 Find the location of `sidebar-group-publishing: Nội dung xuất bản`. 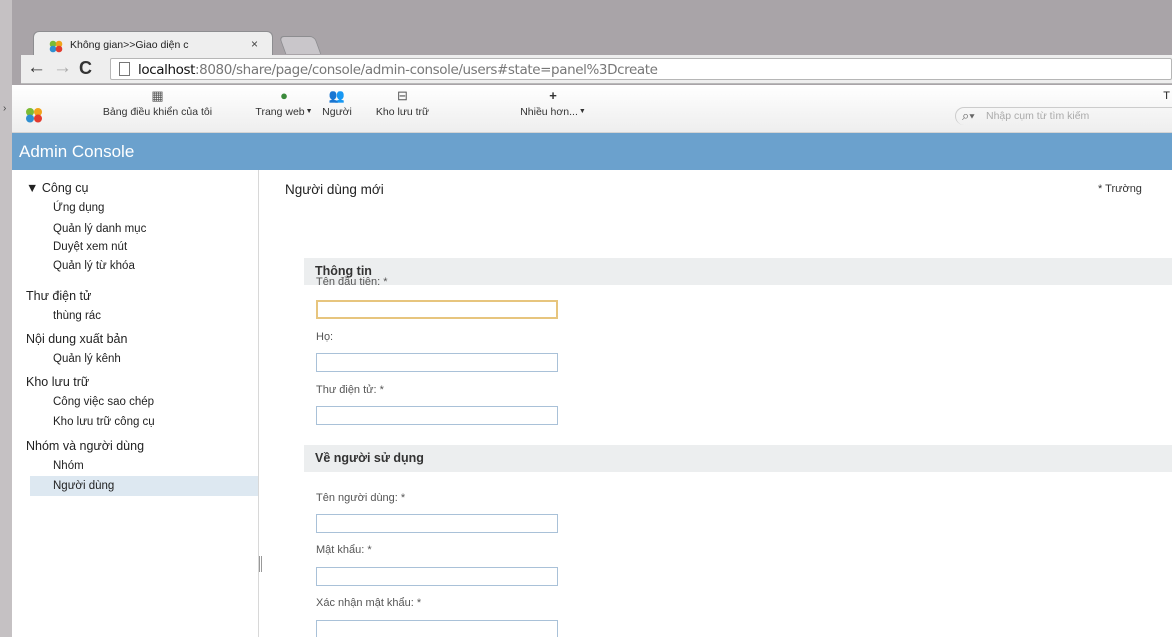

sidebar-group-publishing: Nội dung xuất bản is located at coordinates (77, 339).